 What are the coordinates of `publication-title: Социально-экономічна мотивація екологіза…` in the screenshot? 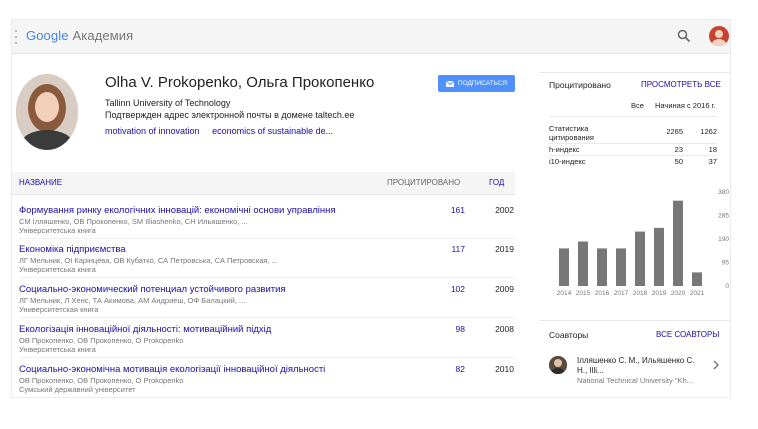 It's located at (172, 369).